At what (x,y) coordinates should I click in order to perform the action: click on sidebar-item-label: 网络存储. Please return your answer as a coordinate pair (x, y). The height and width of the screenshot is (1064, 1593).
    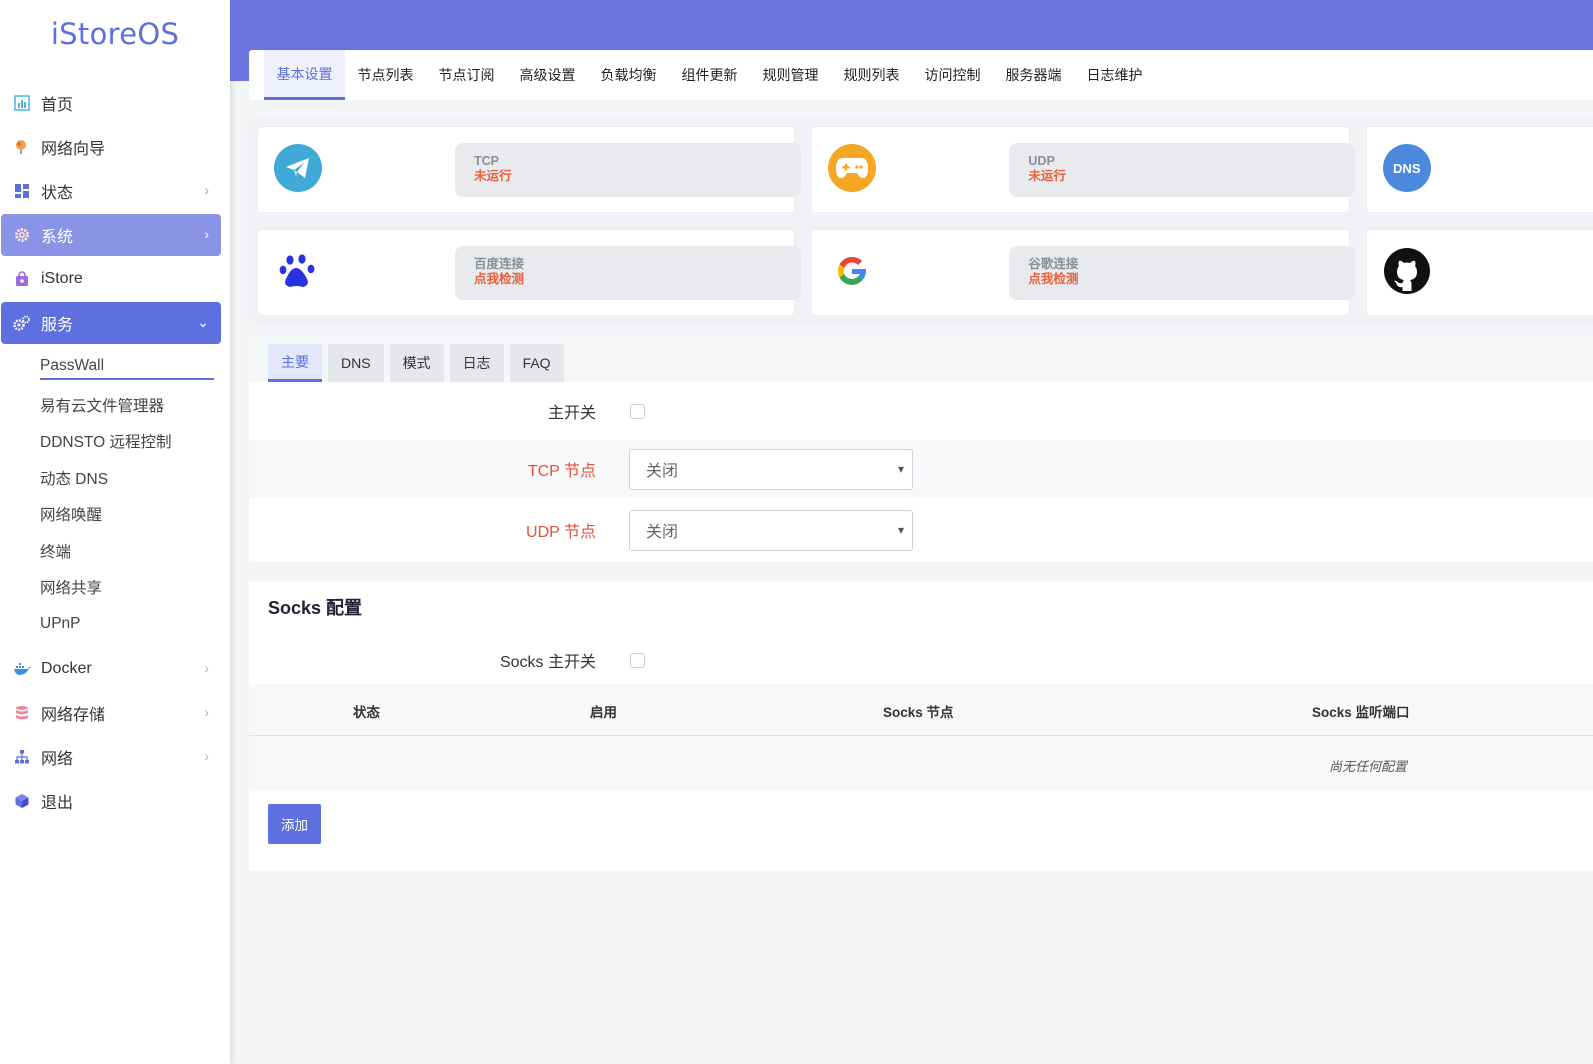
    Looking at the image, I should click on (73, 715).